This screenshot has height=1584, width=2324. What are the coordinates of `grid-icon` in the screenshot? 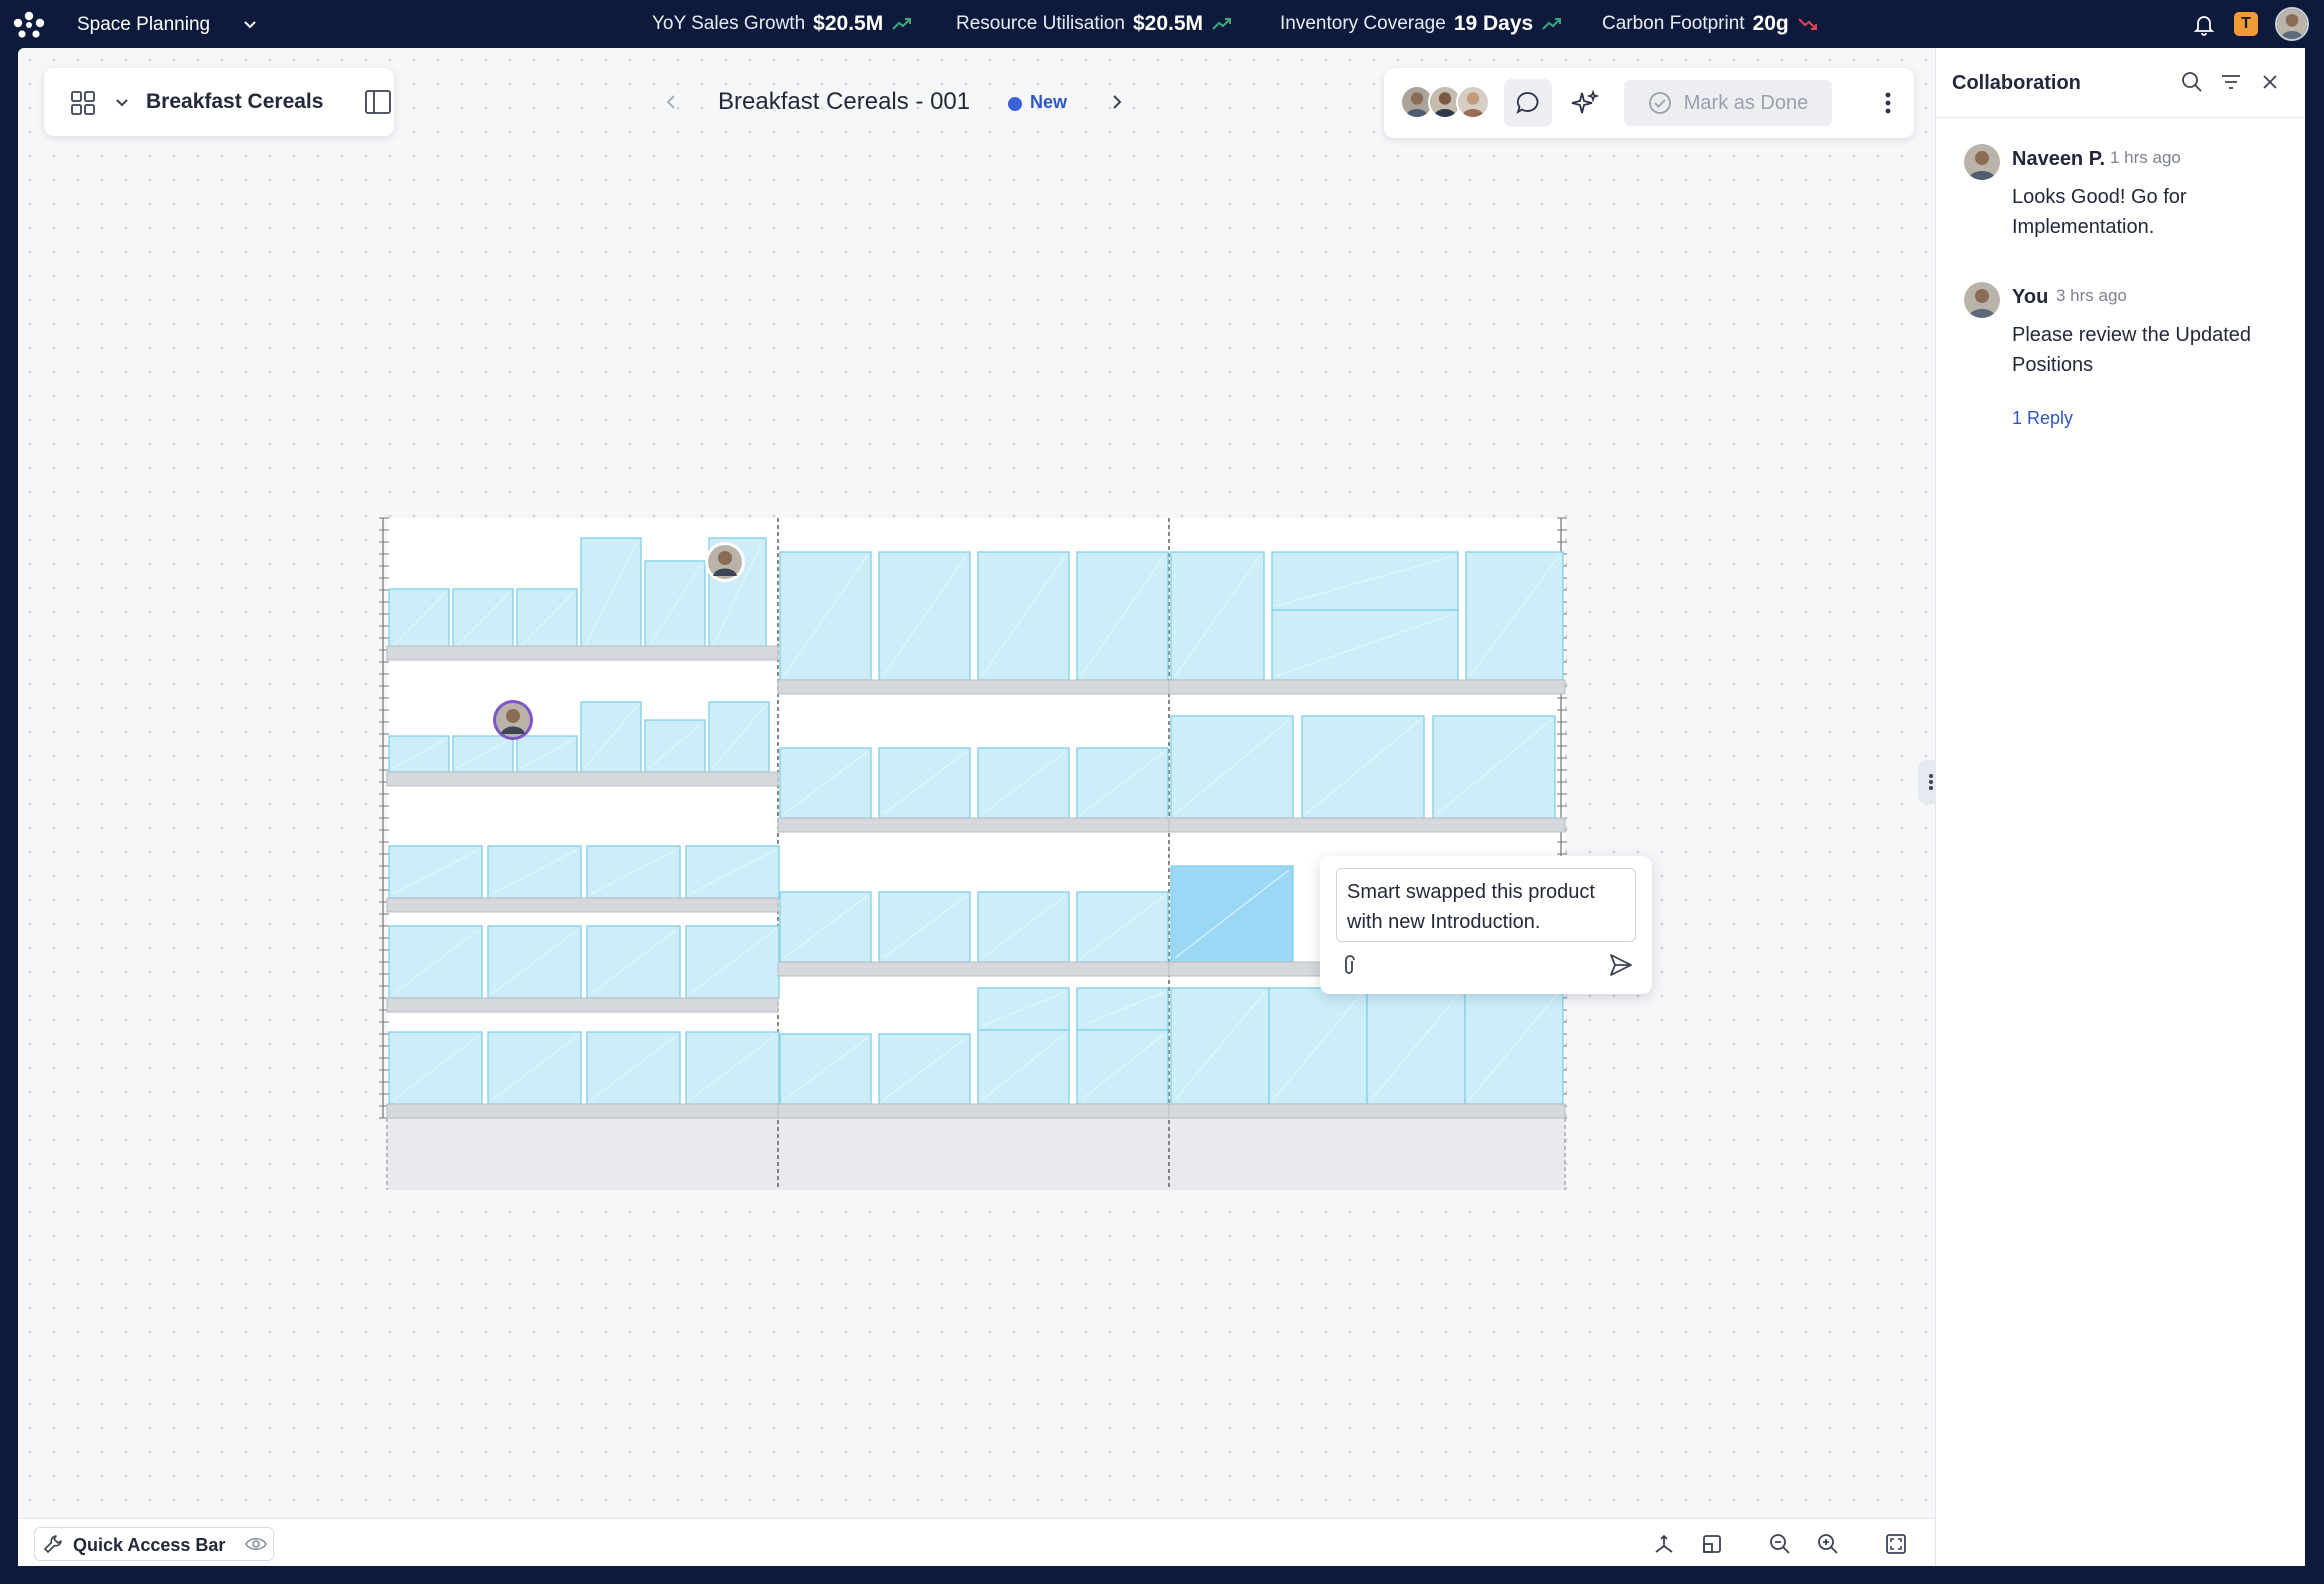 It's located at (83, 103).